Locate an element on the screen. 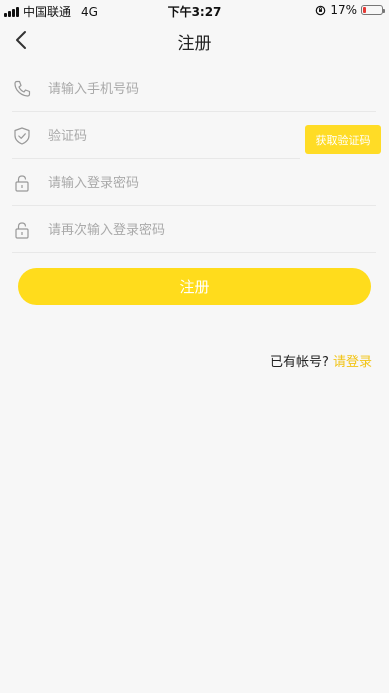  login-link: 请登录 is located at coordinates (352, 362).